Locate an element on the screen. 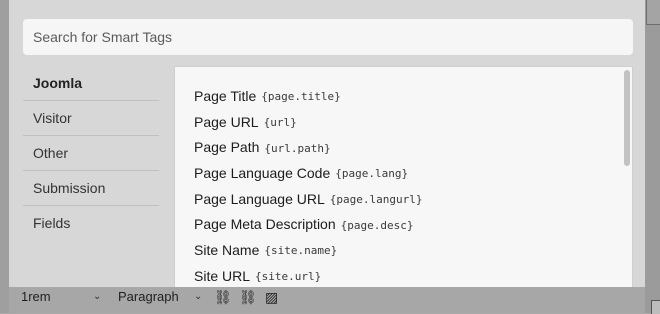 The width and height of the screenshot is (660, 314). tag-item-page-language-code: Page Language Code {page.lang} is located at coordinates (308, 173).